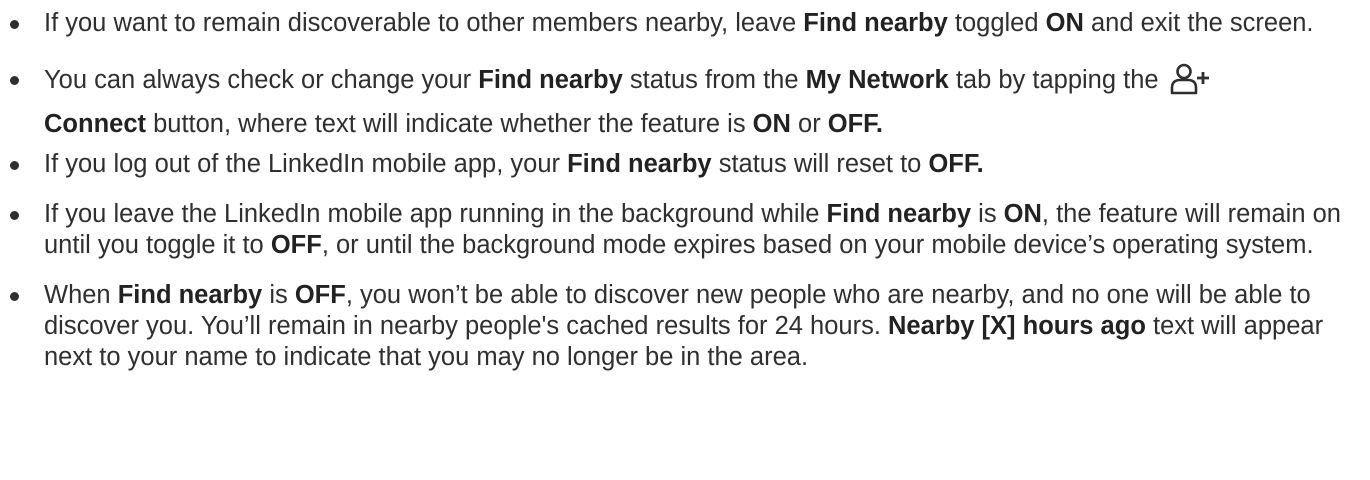 The width and height of the screenshot is (1370, 480). I want to click on bold-text: My Network, so click(877, 80).